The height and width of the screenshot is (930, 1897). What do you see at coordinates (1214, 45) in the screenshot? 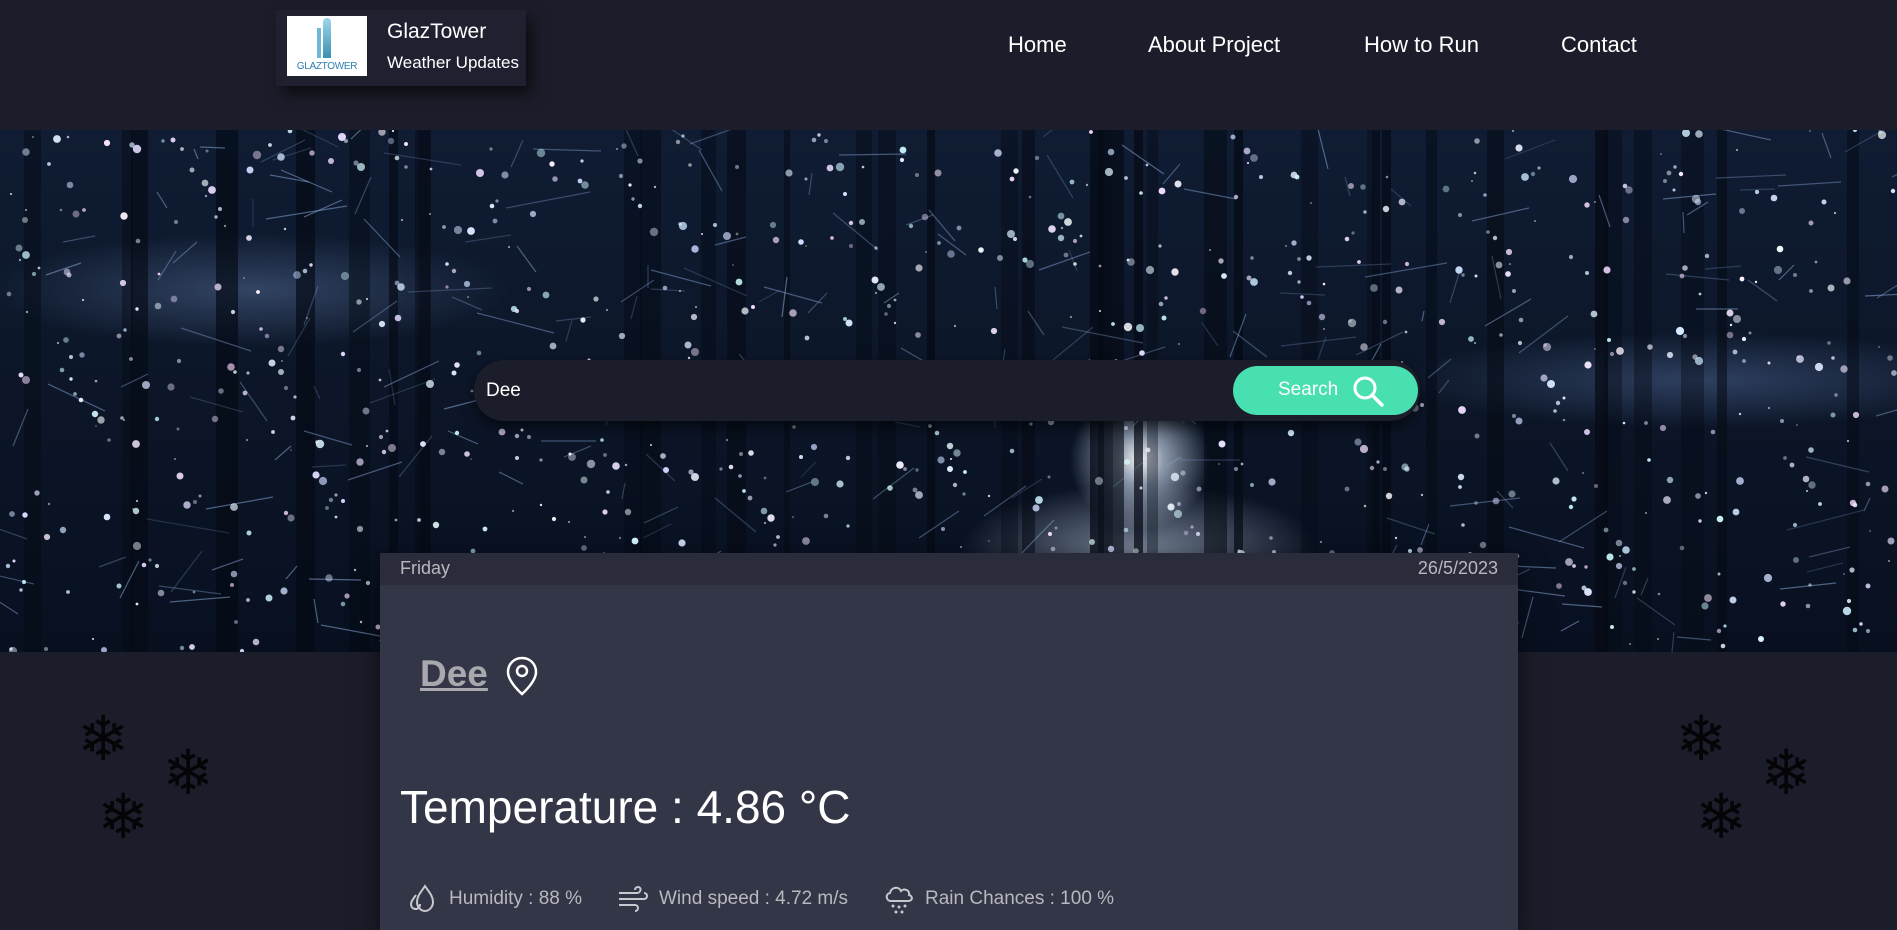
I see `nav-about-project: About Project` at bounding box center [1214, 45].